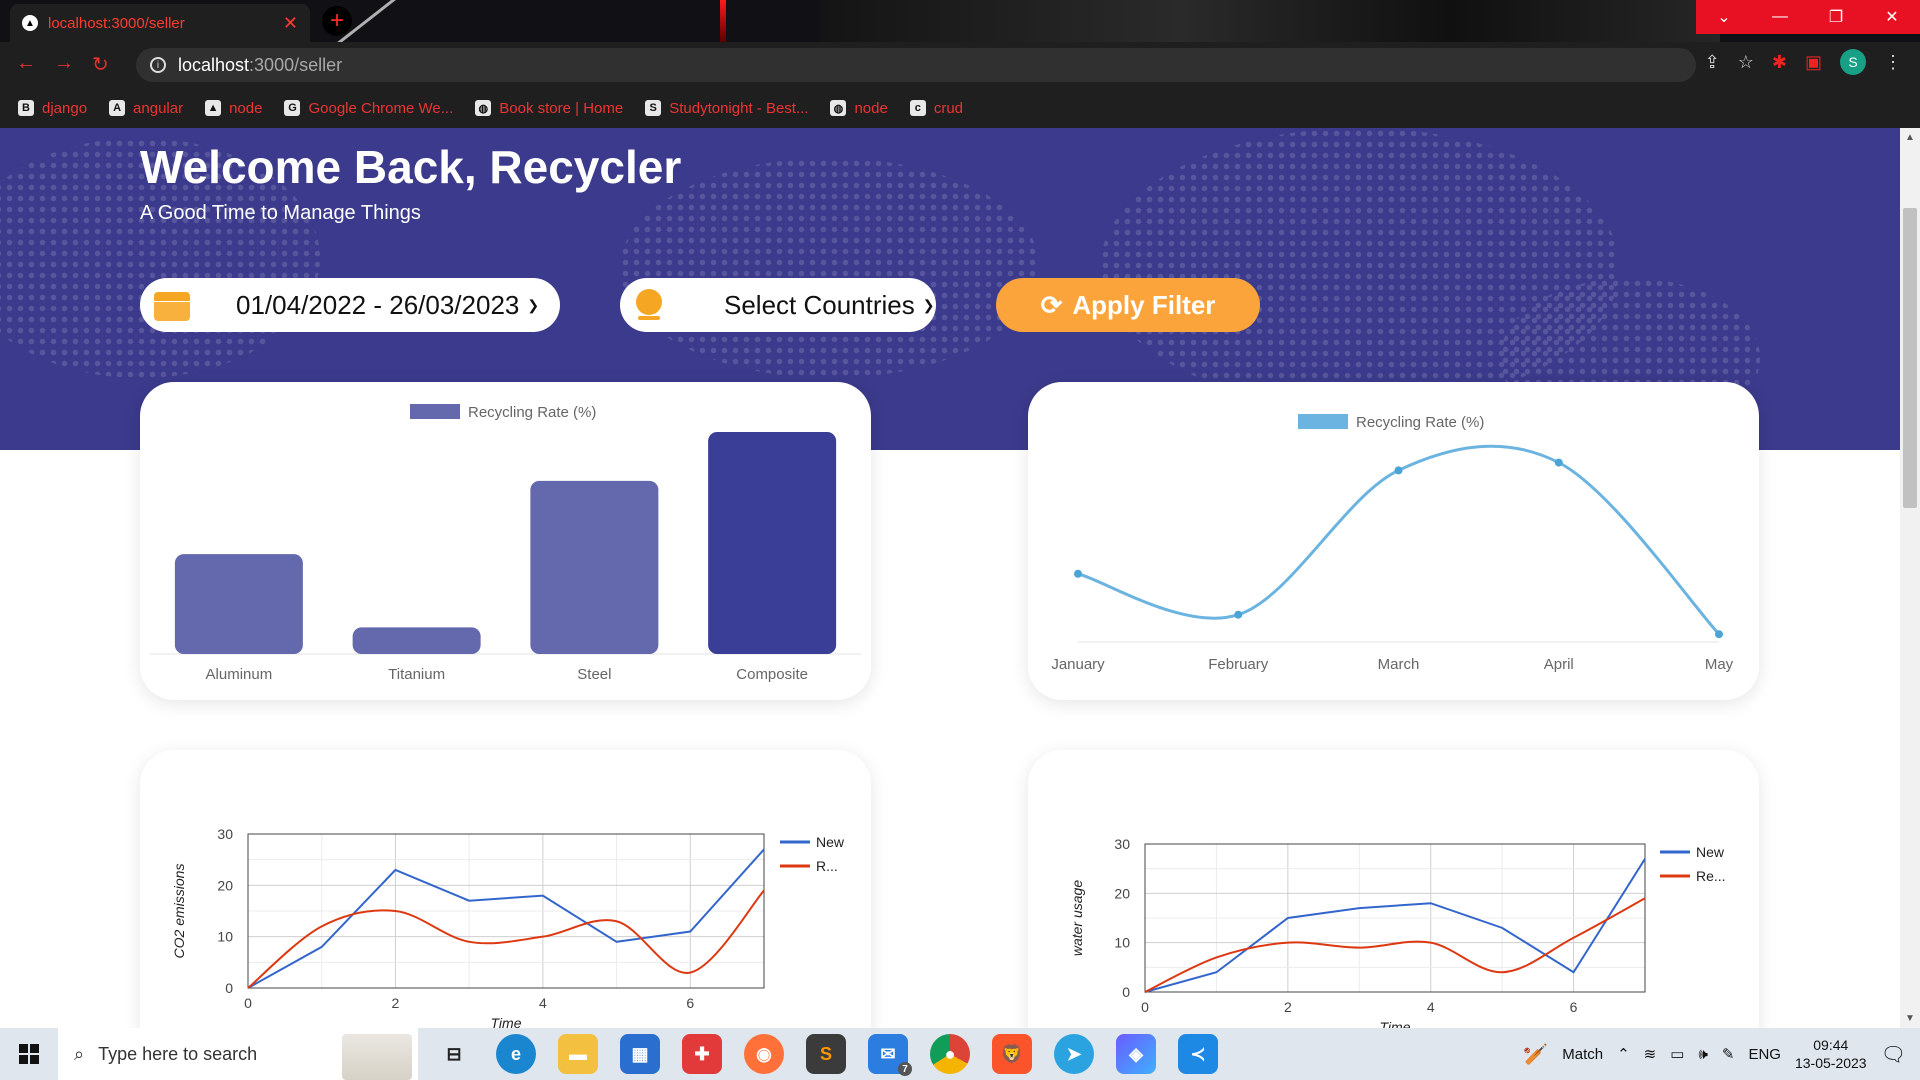  What do you see at coordinates (64, 63) in the screenshot?
I see `forward-arrow-icon: →` at bounding box center [64, 63].